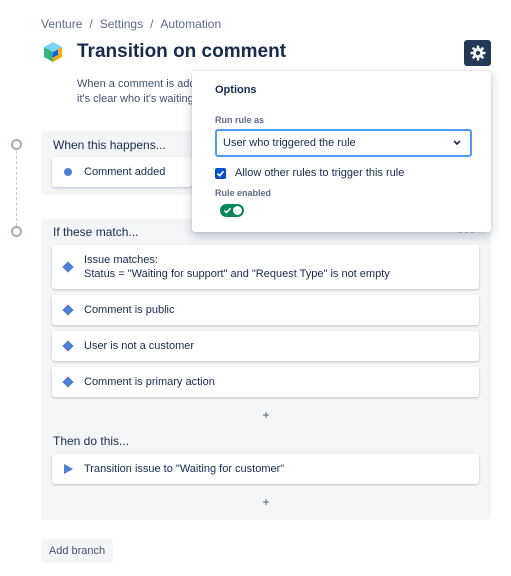  I want to click on toggle-knob, so click(237, 210).